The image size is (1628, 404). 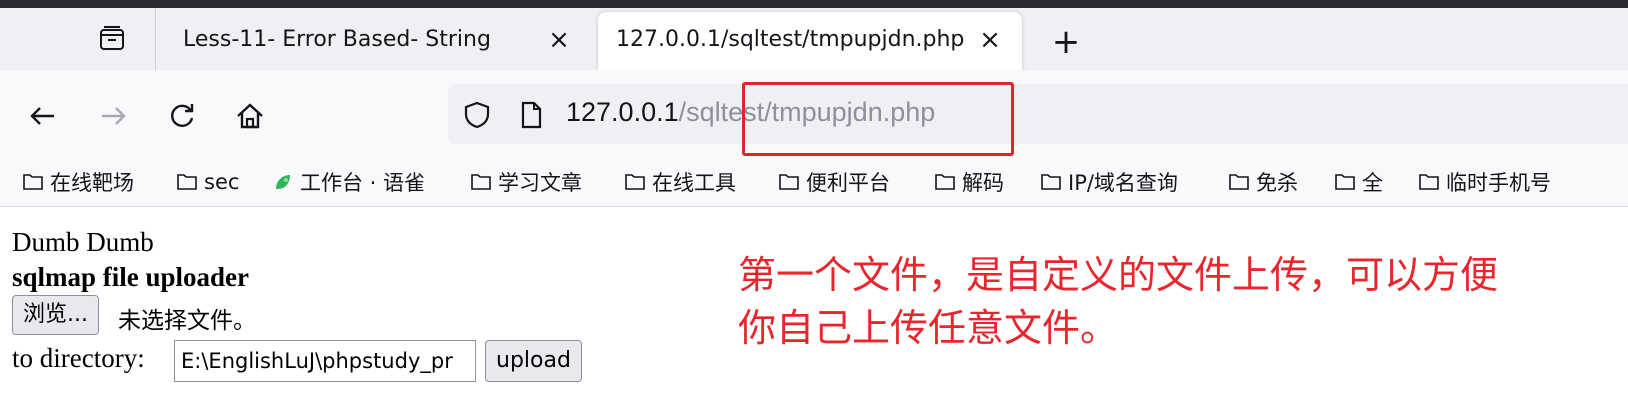 What do you see at coordinates (92, 183) in the screenshot?
I see `bookmark-label: 在线靶场` at bounding box center [92, 183].